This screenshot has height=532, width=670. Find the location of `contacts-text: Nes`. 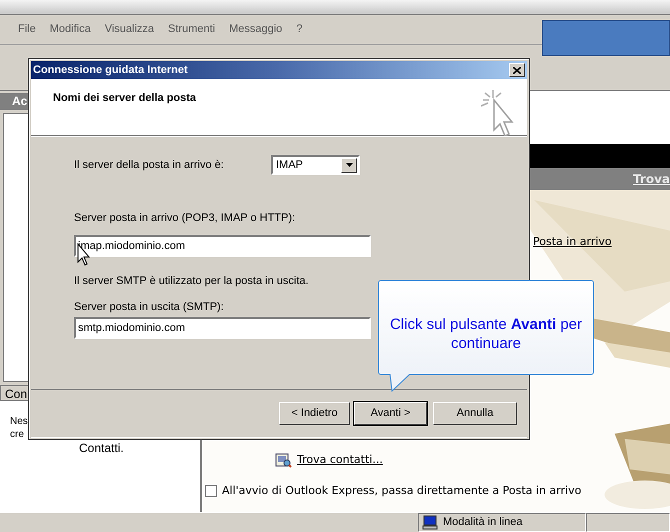

contacts-text: Nes is located at coordinates (19, 421).